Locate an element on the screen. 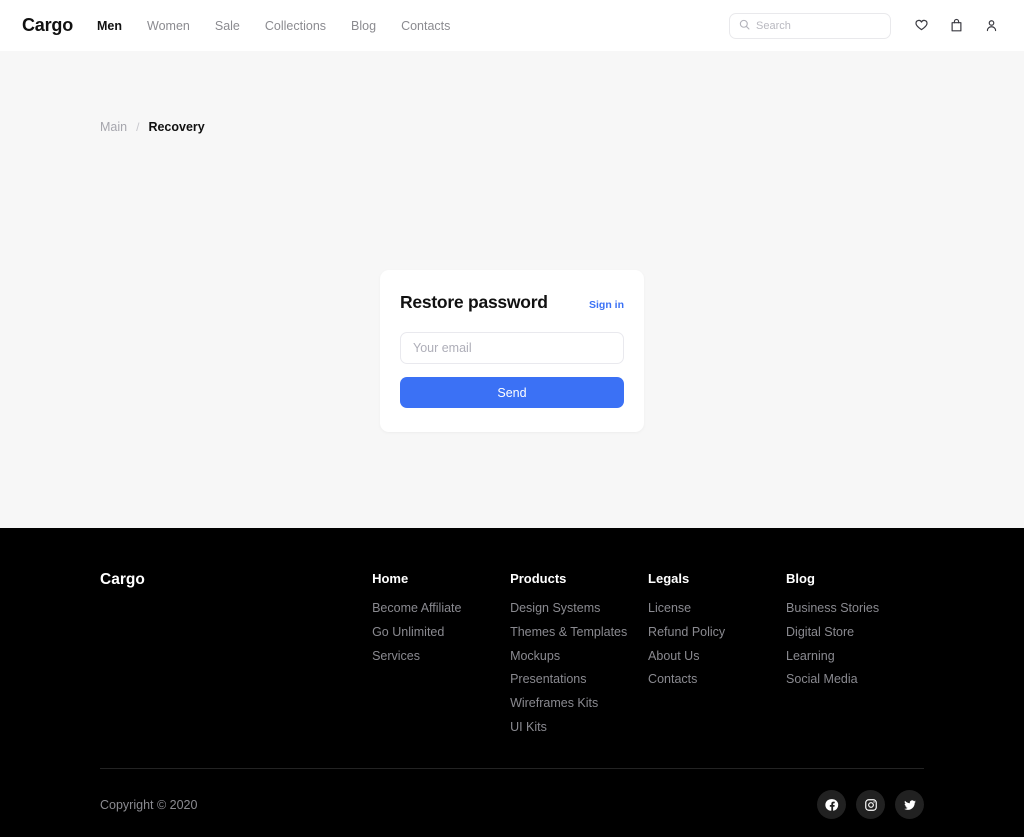 The image size is (1024, 837). twitter-icon is located at coordinates (909, 804).